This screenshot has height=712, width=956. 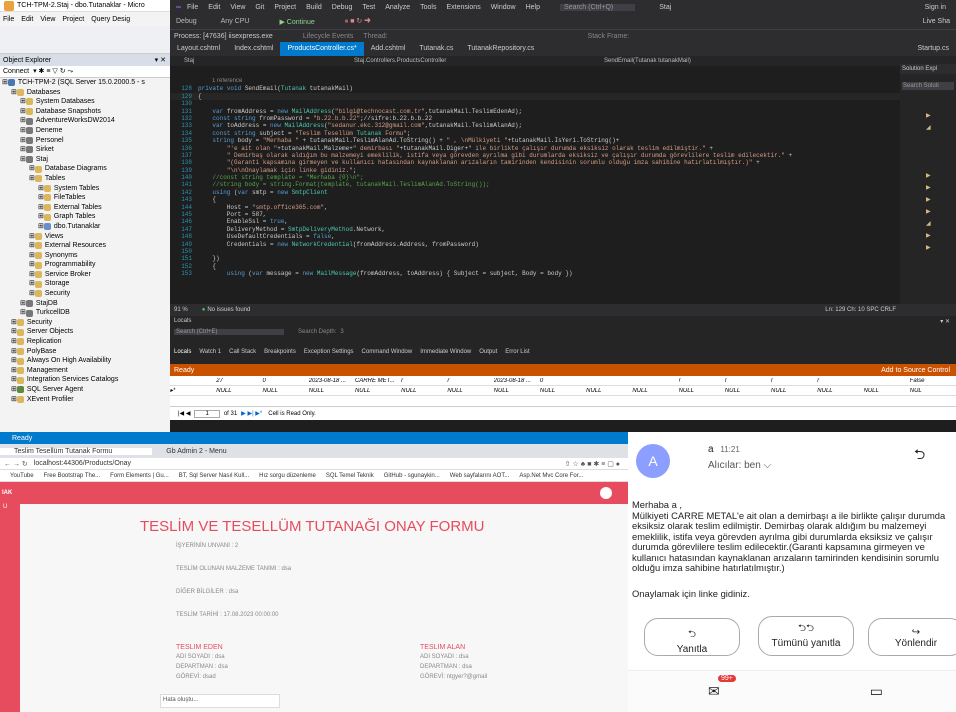 What do you see at coordinates (47, 19) in the screenshot?
I see `ssms-menu-item: View` at bounding box center [47, 19].